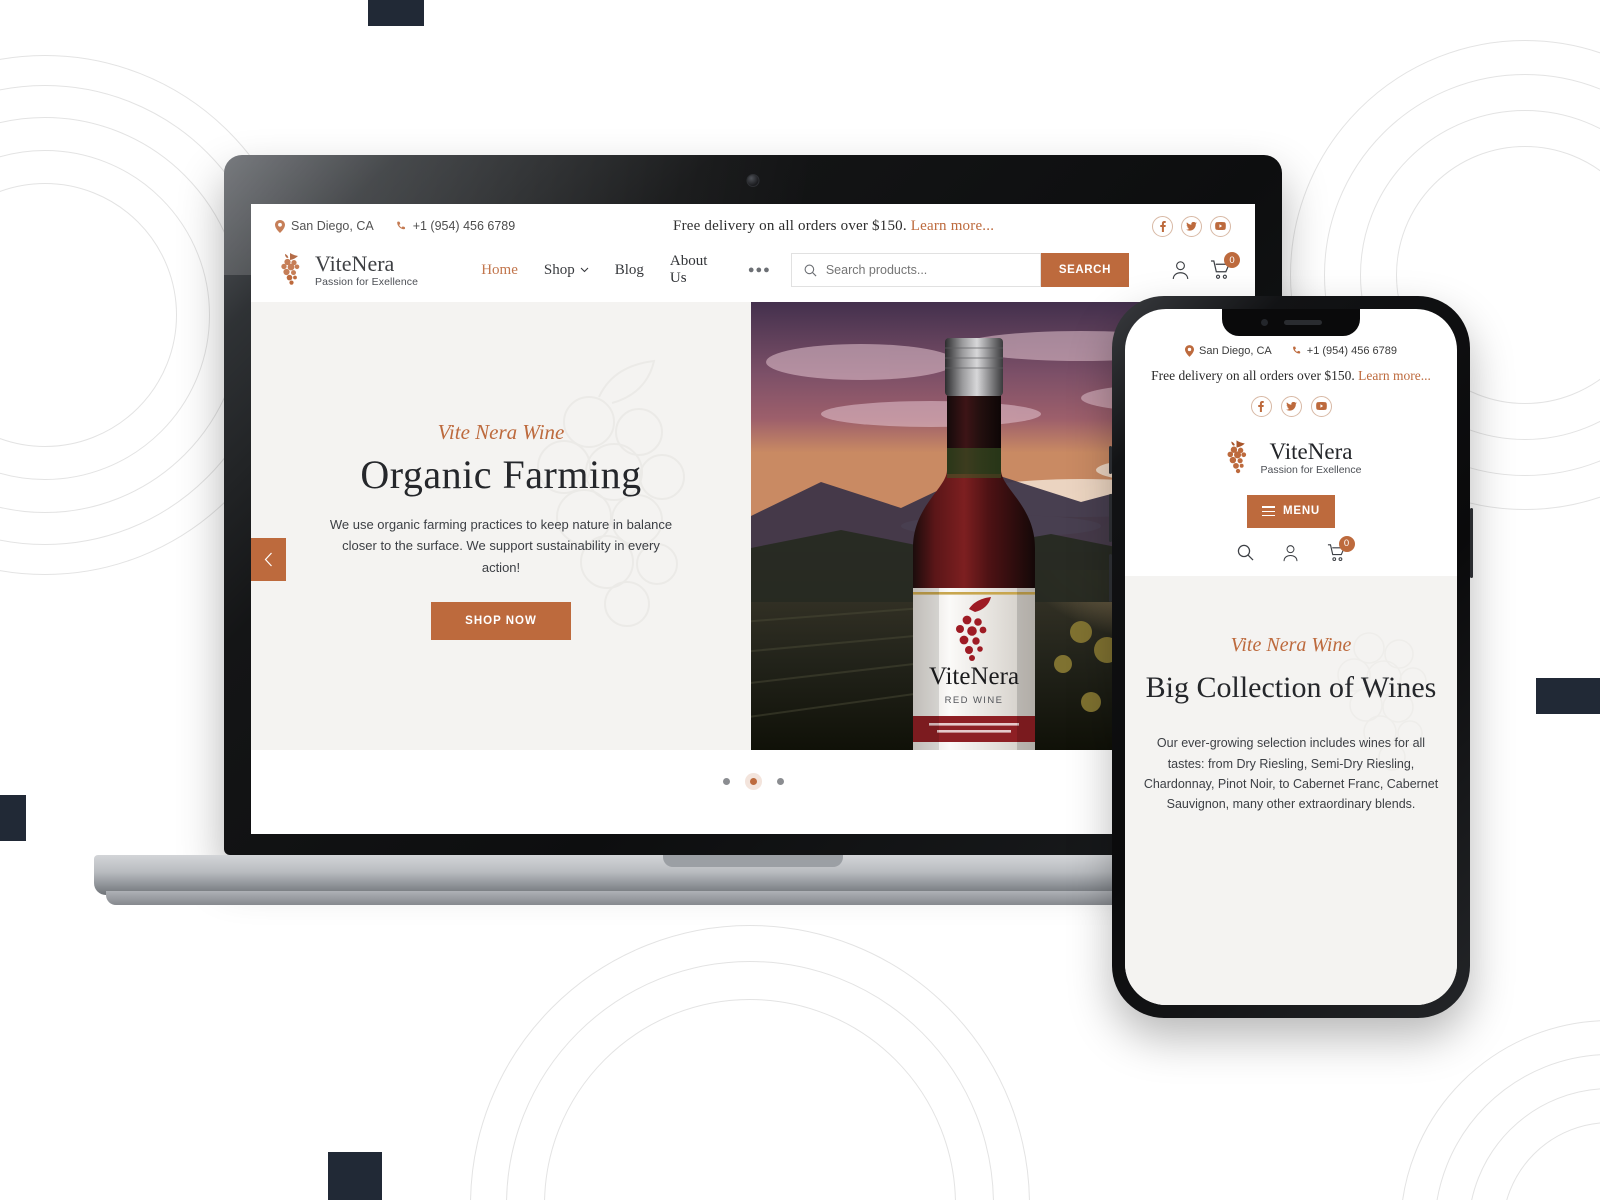  I want to click on search-input, so click(926, 270).